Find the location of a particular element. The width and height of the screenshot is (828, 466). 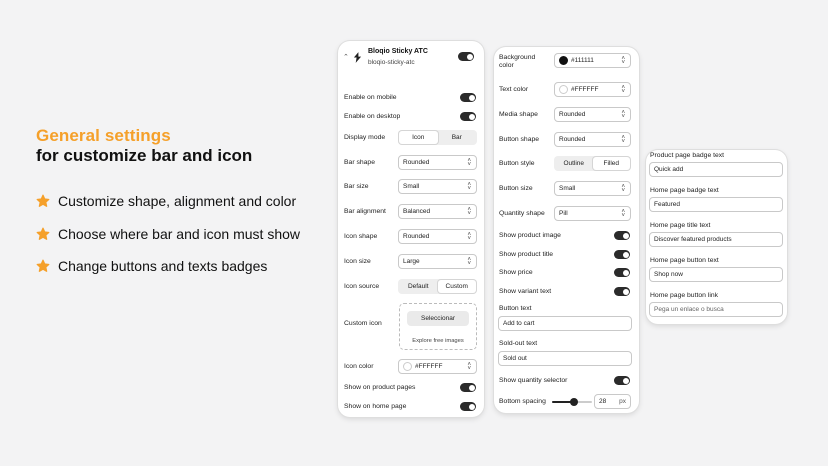

custom-icon-label: Custom icon is located at coordinates (363, 323).